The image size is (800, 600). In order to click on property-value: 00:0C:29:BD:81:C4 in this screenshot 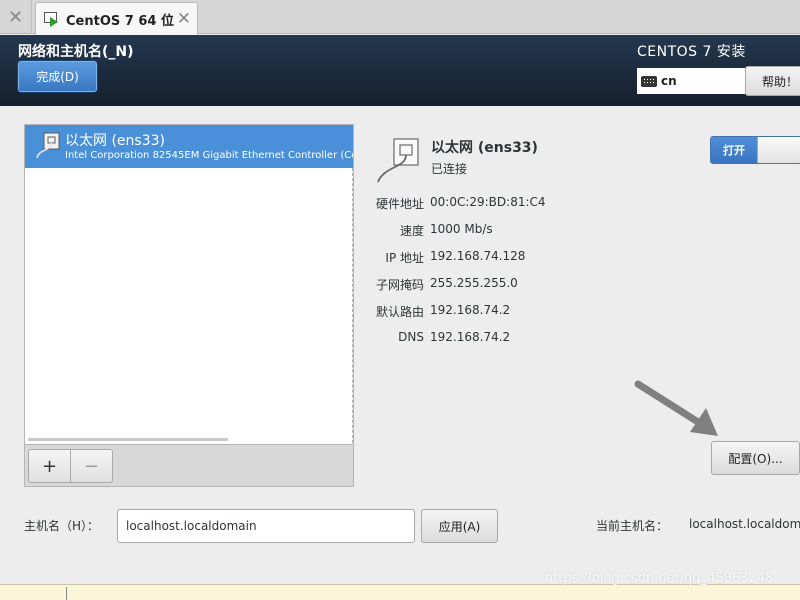, I will do `click(488, 202)`.